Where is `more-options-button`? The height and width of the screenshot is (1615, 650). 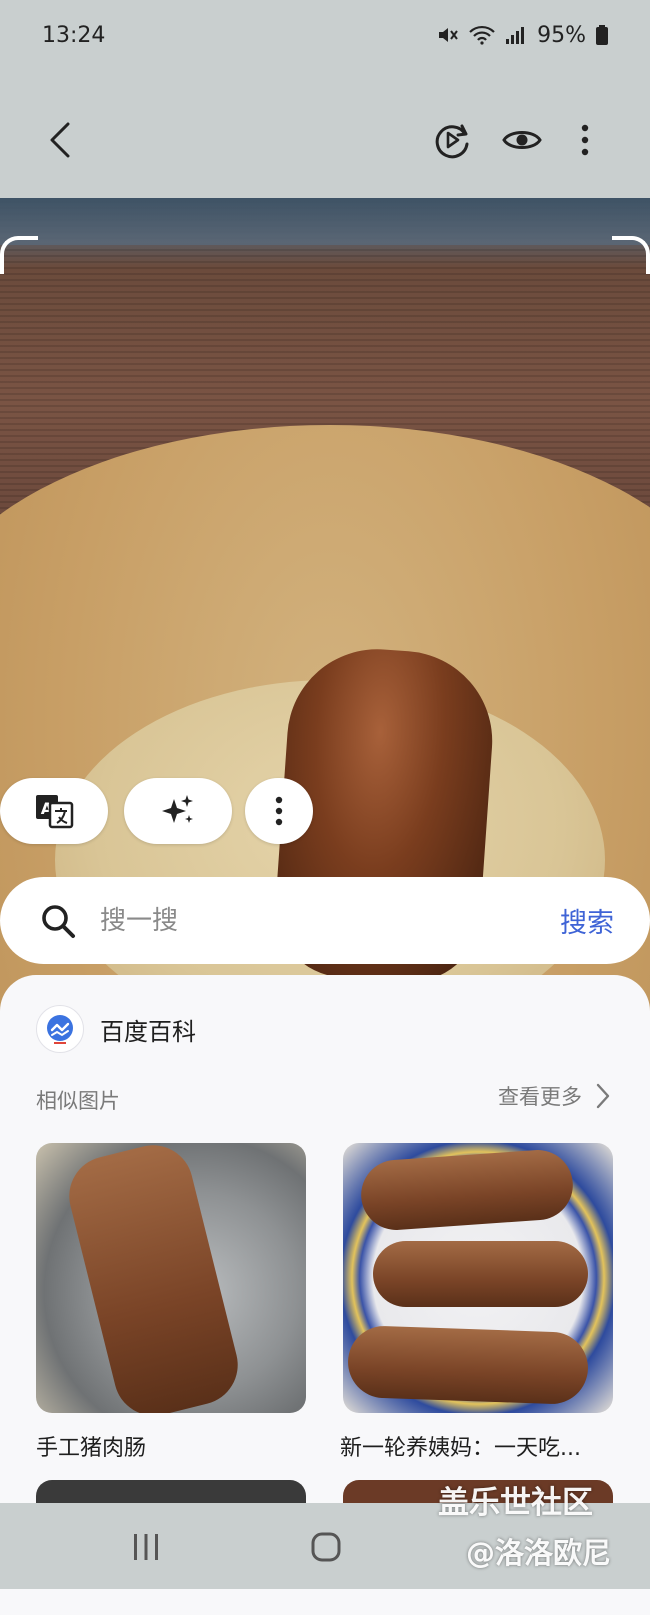
more-options-button is located at coordinates (585, 140).